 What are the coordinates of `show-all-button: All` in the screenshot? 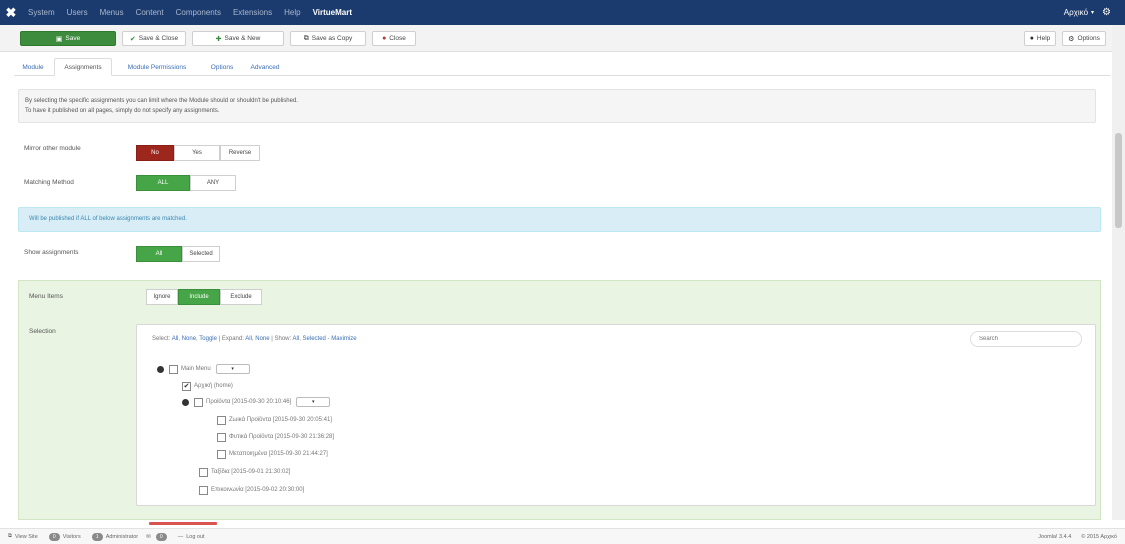 It's located at (159, 254).